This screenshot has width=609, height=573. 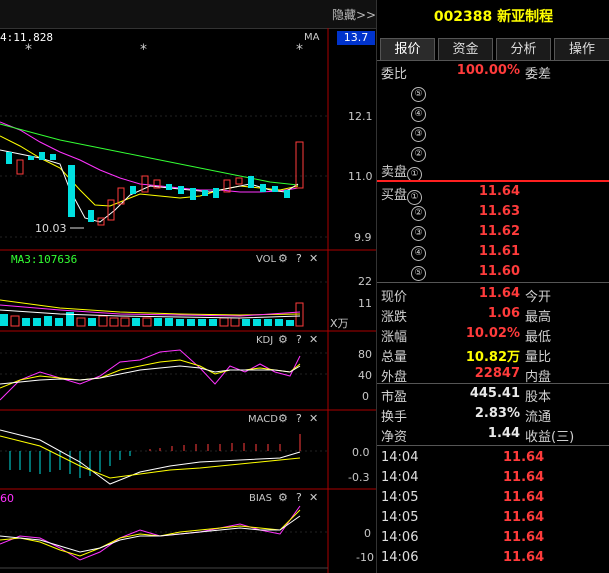 What do you see at coordinates (523, 49) in the screenshot?
I see `tab-analysis: 分析` at bounding box center [523, 49].